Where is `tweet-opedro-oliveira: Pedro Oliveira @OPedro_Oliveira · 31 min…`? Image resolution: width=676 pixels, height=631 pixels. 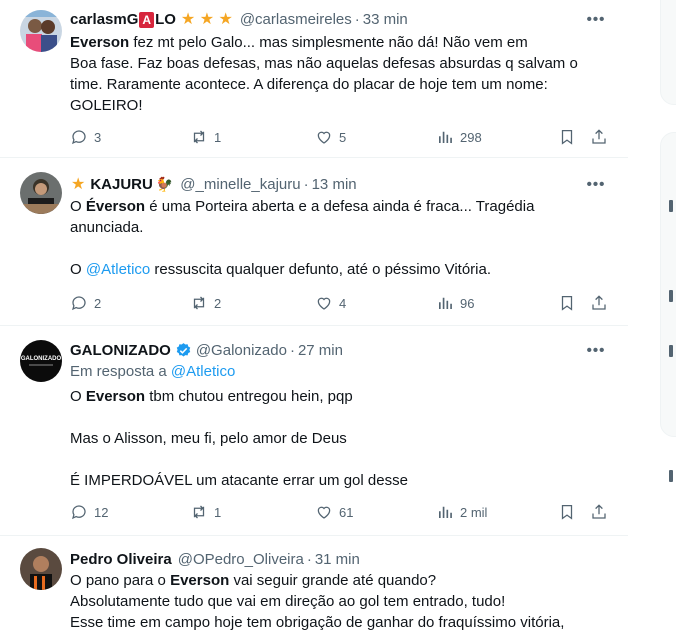
tweet-opedro-oliveira: Pedro Oliveira @OPedro_Oliveira · 31 min… is located at coordinates (314, 583).